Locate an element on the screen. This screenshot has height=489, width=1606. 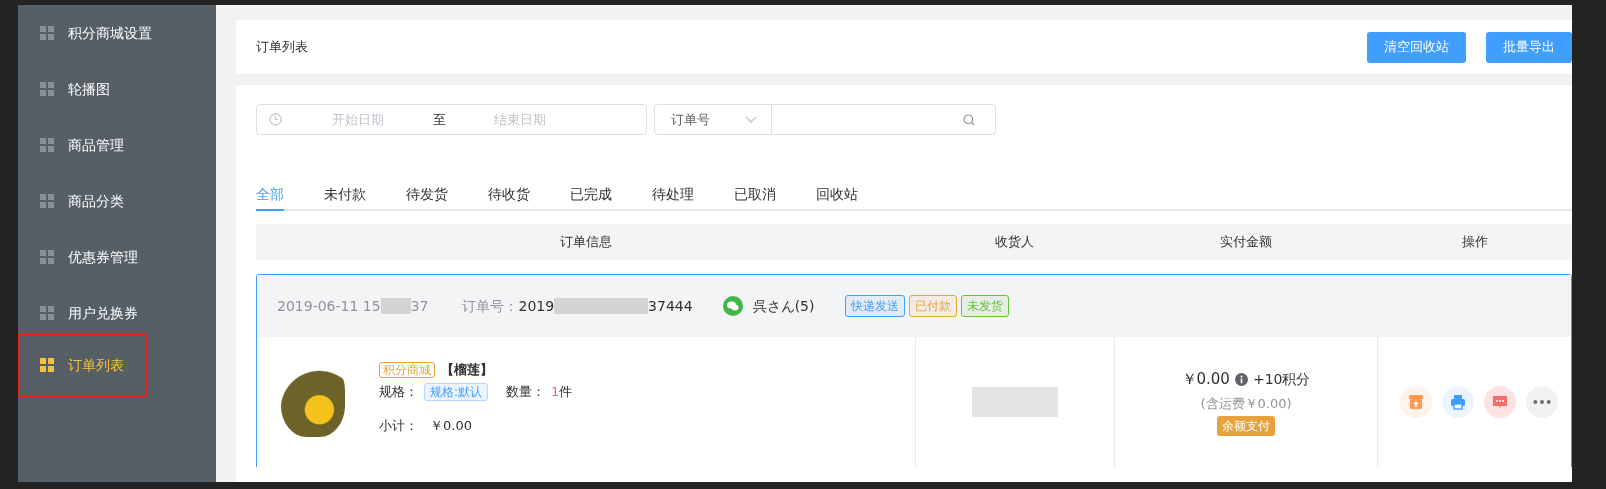
tab: 待发货 is located at coordinates (427, 195).